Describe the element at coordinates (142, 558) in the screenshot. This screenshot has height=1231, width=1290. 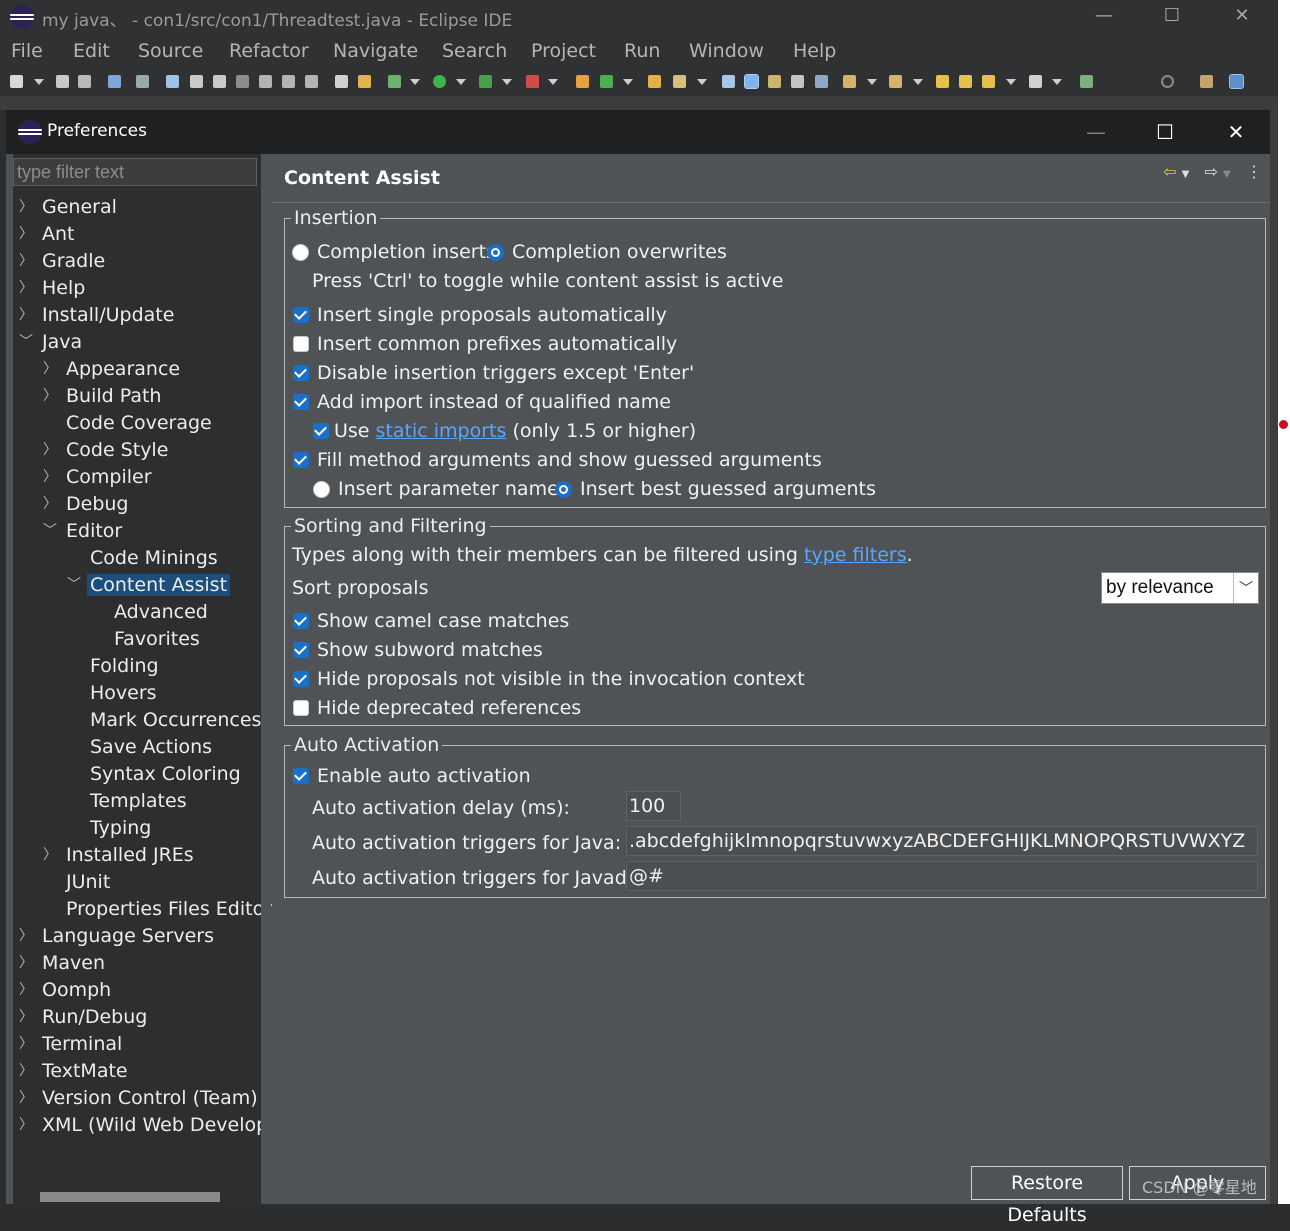
I see `tree-item-code-minings: Code Minings` at that location.